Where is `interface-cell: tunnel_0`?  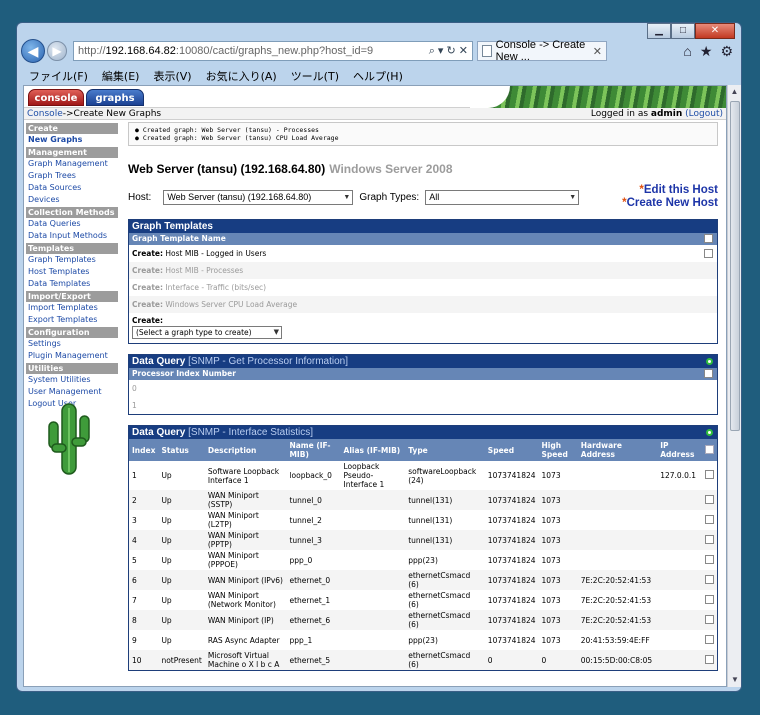
interface-cell: tunnel_0 is located at coordinates (313, 500).